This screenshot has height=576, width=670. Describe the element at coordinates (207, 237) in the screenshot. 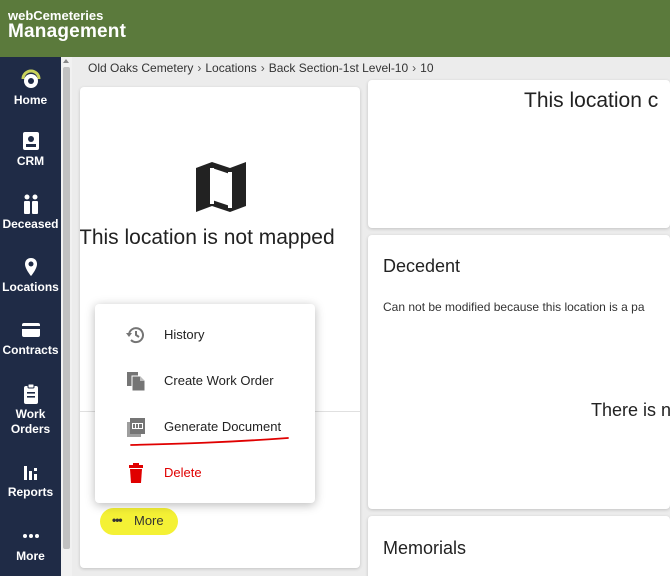

I see `not-mapped-message: This location is not mapped` at that location.